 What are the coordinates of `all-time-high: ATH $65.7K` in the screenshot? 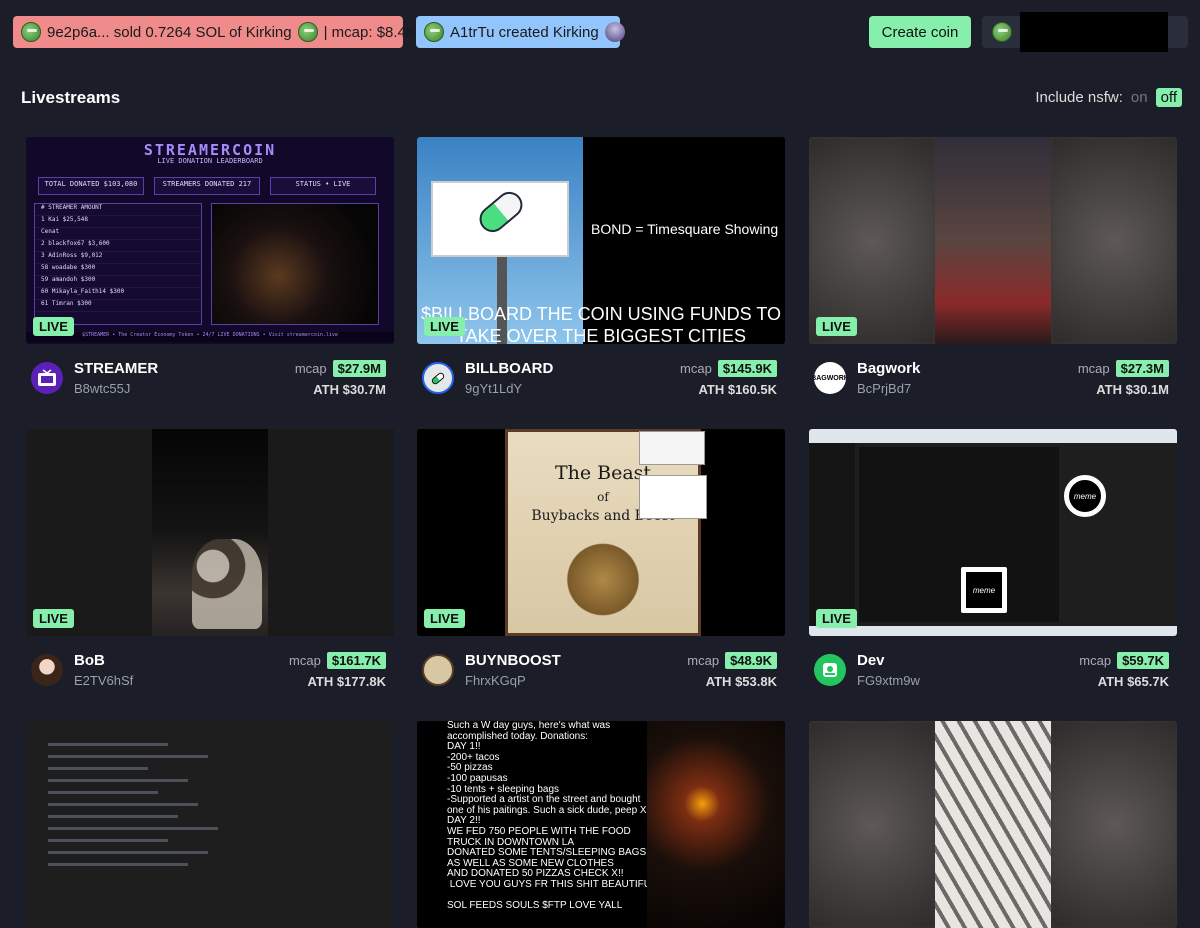 It's located at (1133, 681).